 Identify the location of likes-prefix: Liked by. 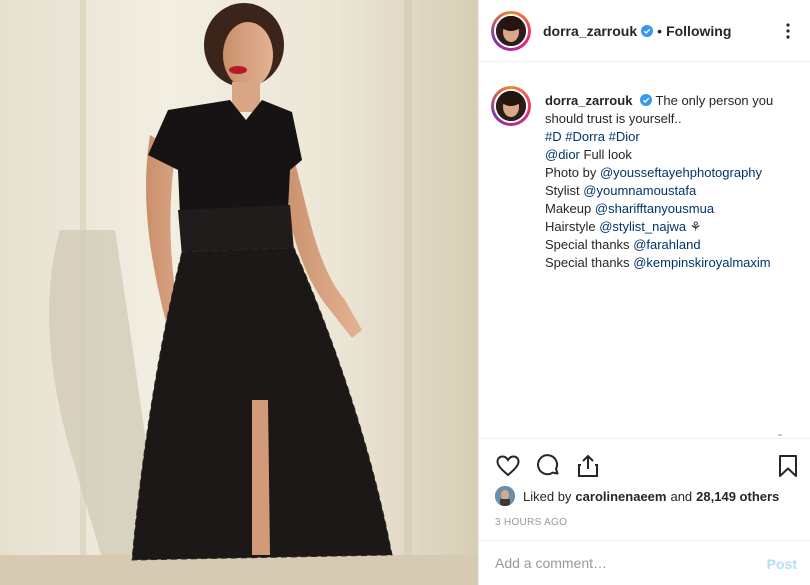
(547, 496).